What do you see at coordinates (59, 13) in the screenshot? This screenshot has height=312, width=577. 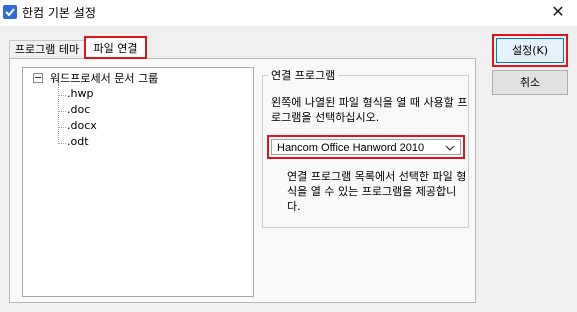 I see `window-title: 한컴 기본 설정` at bounding box center [59, 13].